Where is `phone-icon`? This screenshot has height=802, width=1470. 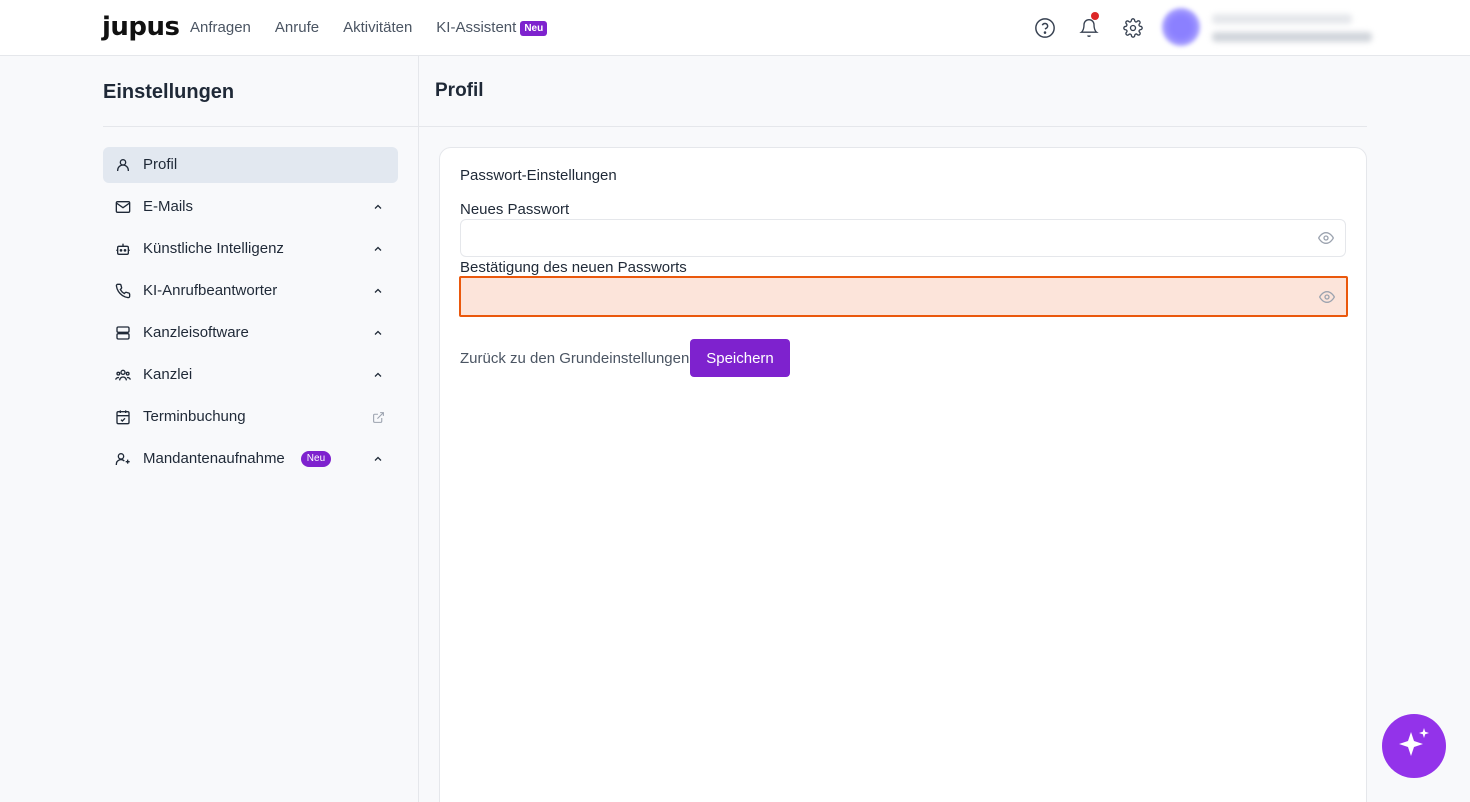 phone-icon is located at coordinates (123, 291).